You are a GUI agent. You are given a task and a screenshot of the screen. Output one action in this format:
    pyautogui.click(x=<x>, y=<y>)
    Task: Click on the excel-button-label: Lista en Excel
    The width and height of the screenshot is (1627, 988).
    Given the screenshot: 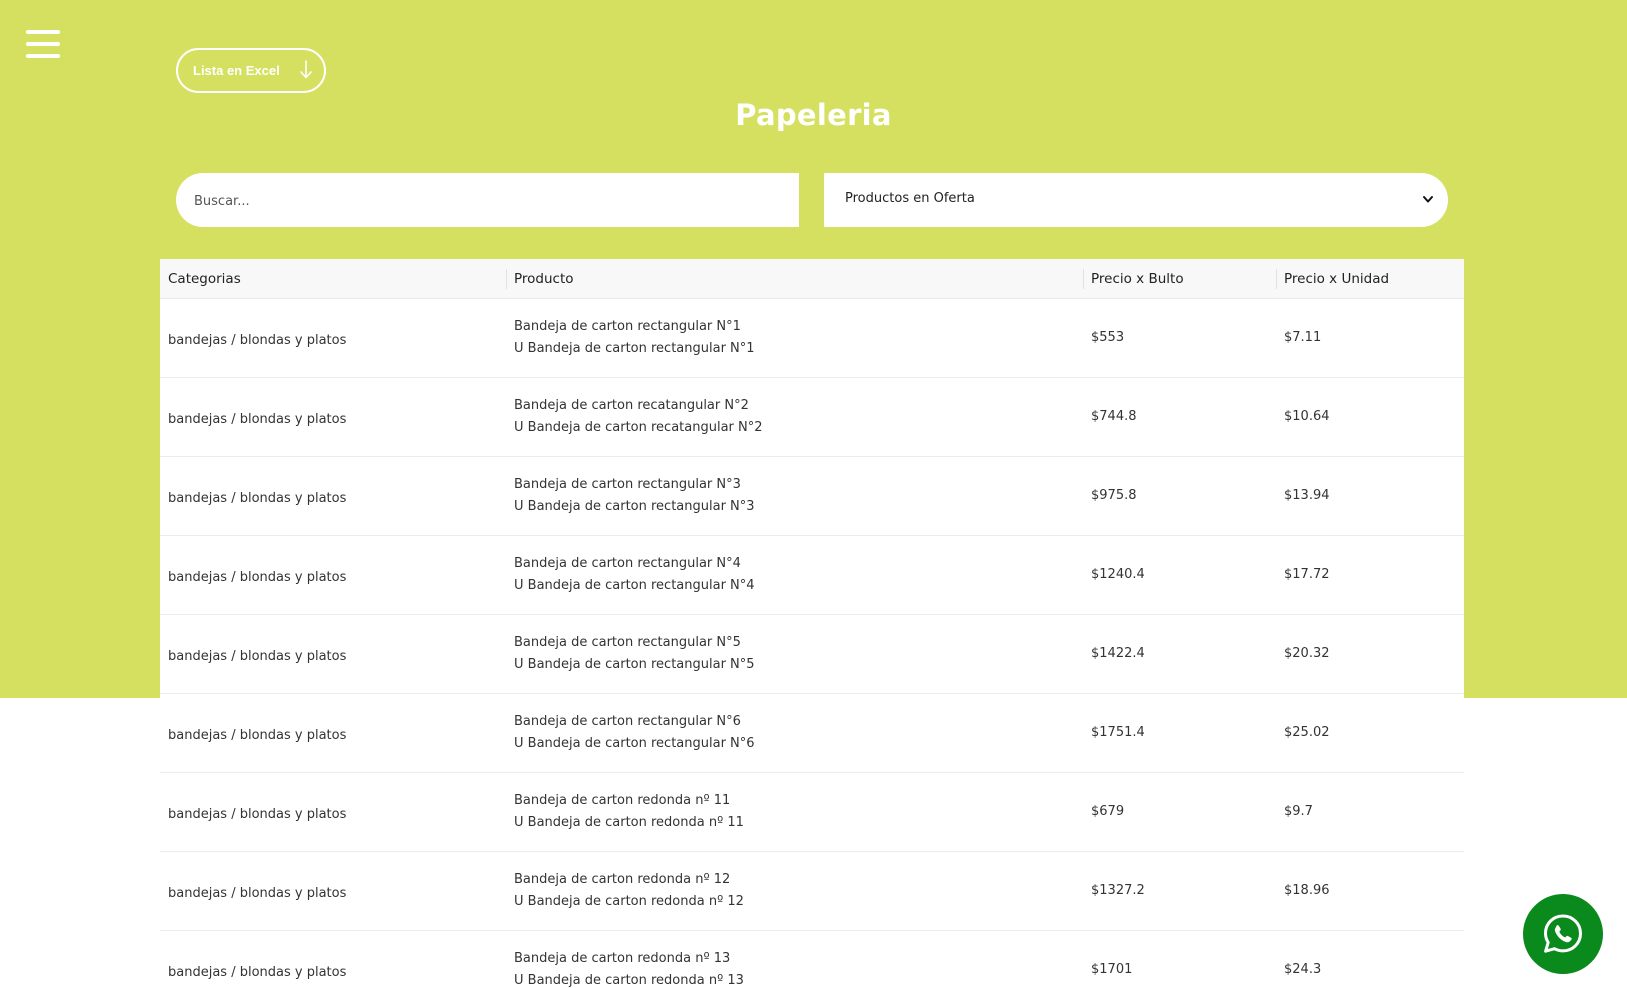 What is the action you would take?
    pyautogui.click(x=236, y=70)
    